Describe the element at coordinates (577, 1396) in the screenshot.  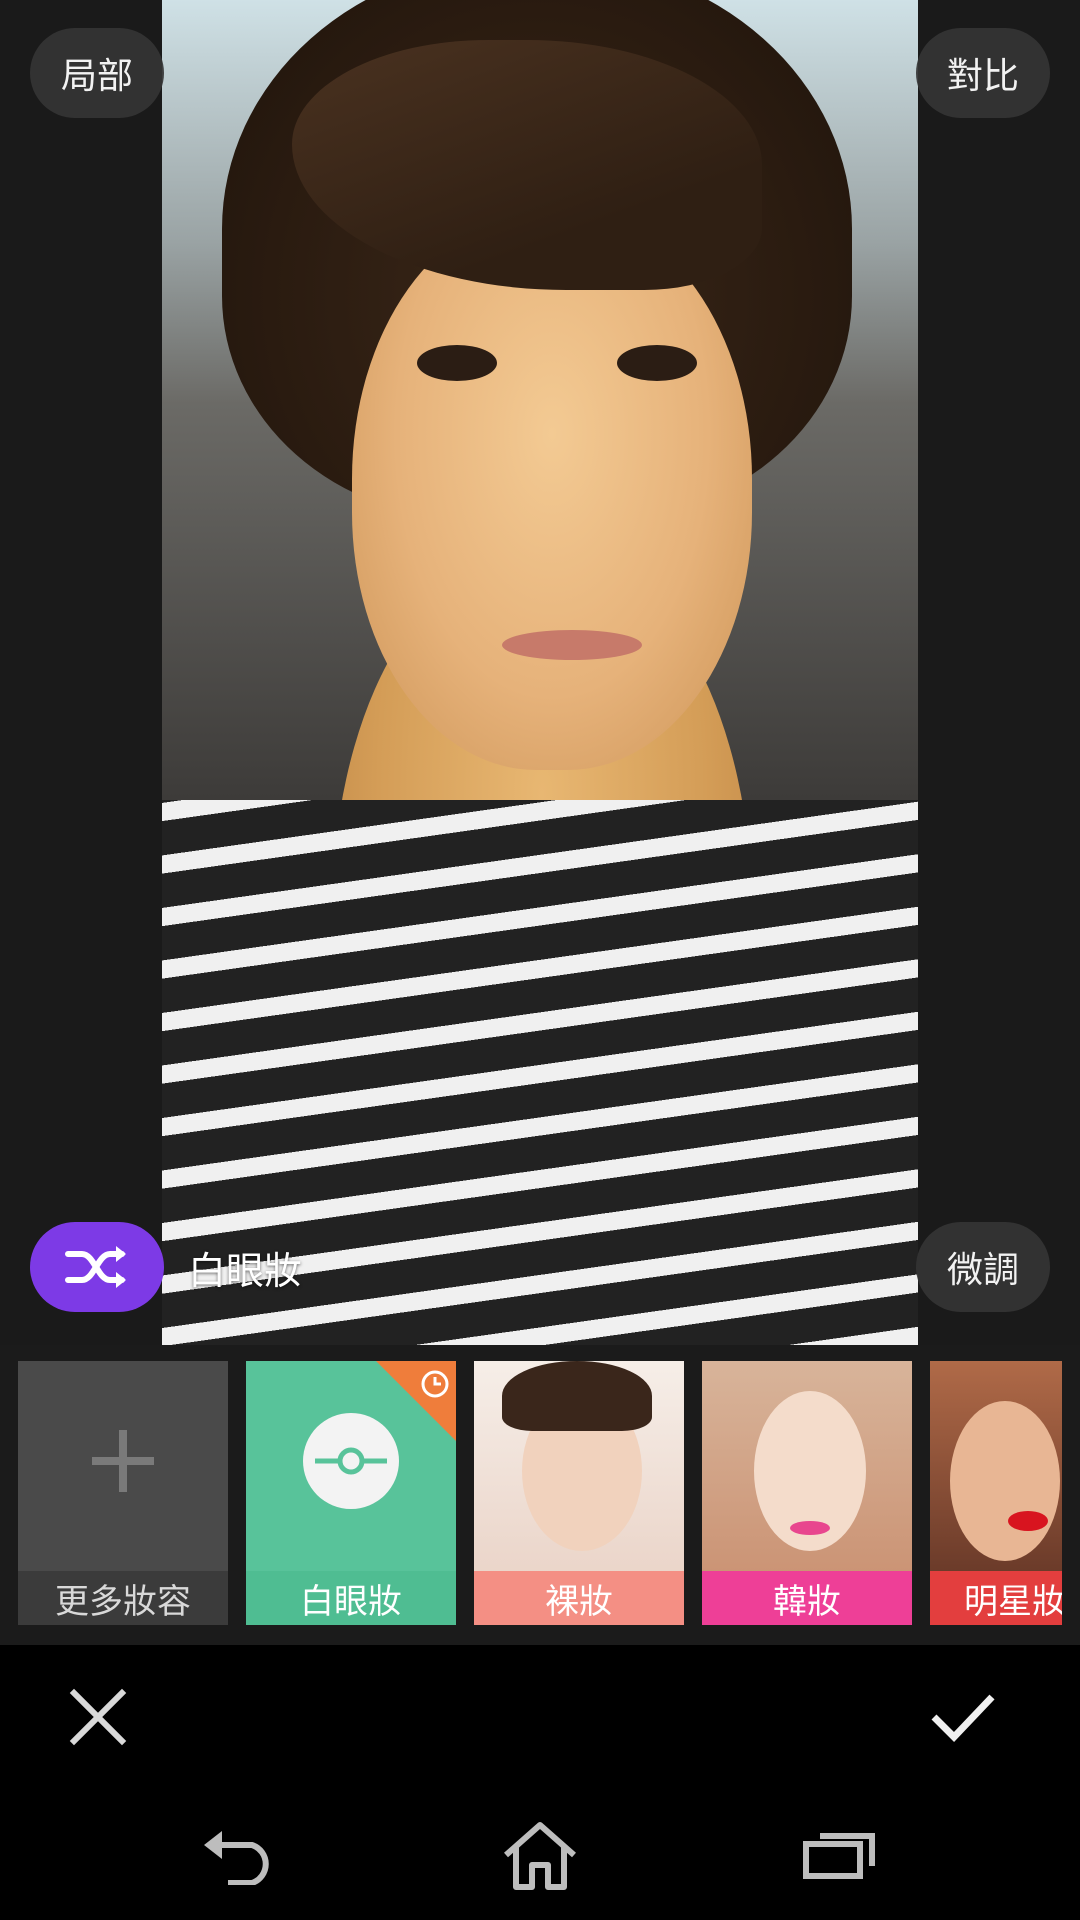
I see `model-hair` at that location.